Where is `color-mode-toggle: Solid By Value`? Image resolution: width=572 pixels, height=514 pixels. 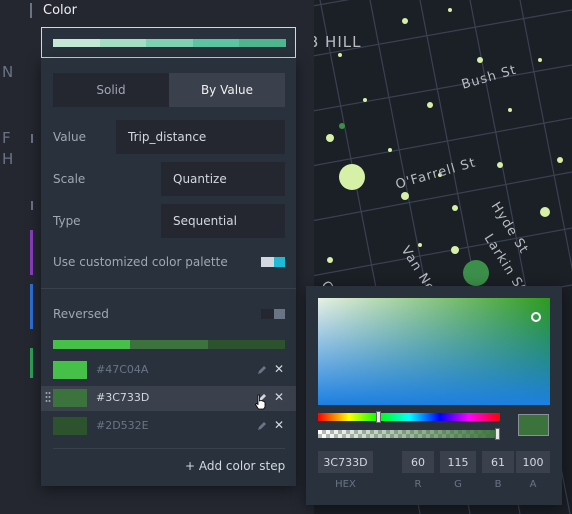
color-mode-toggle: Solid By Value is located at coordinates (169, 90).